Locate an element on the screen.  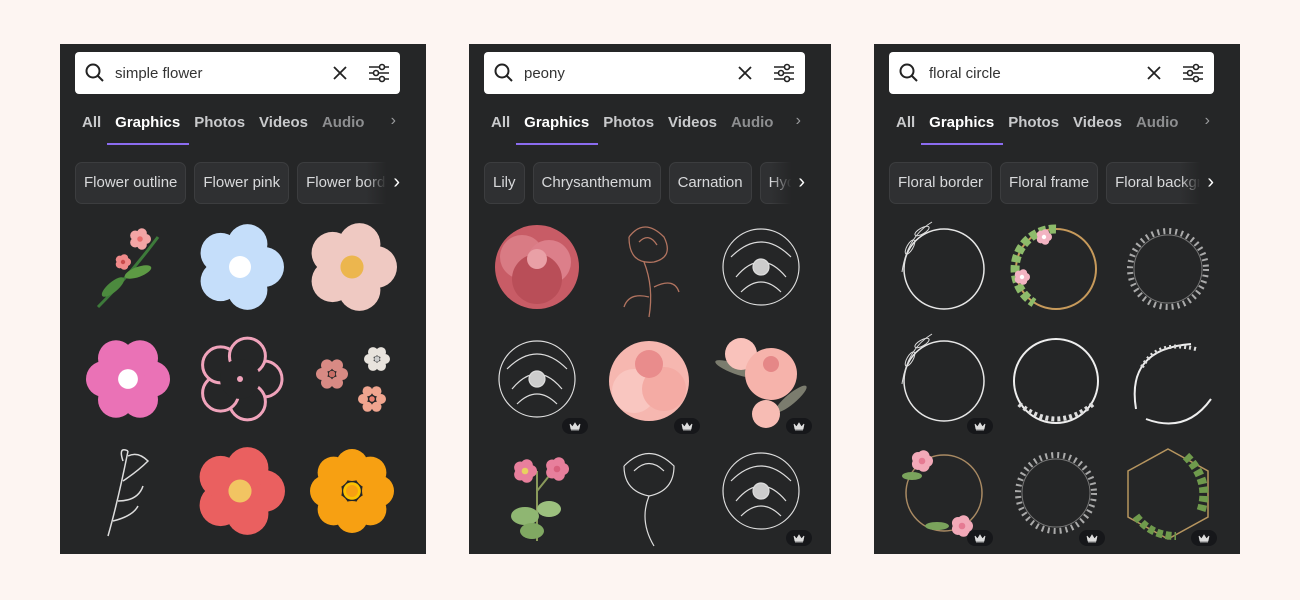
ring-wreath-graphic is located at coordinates (1168, 269).